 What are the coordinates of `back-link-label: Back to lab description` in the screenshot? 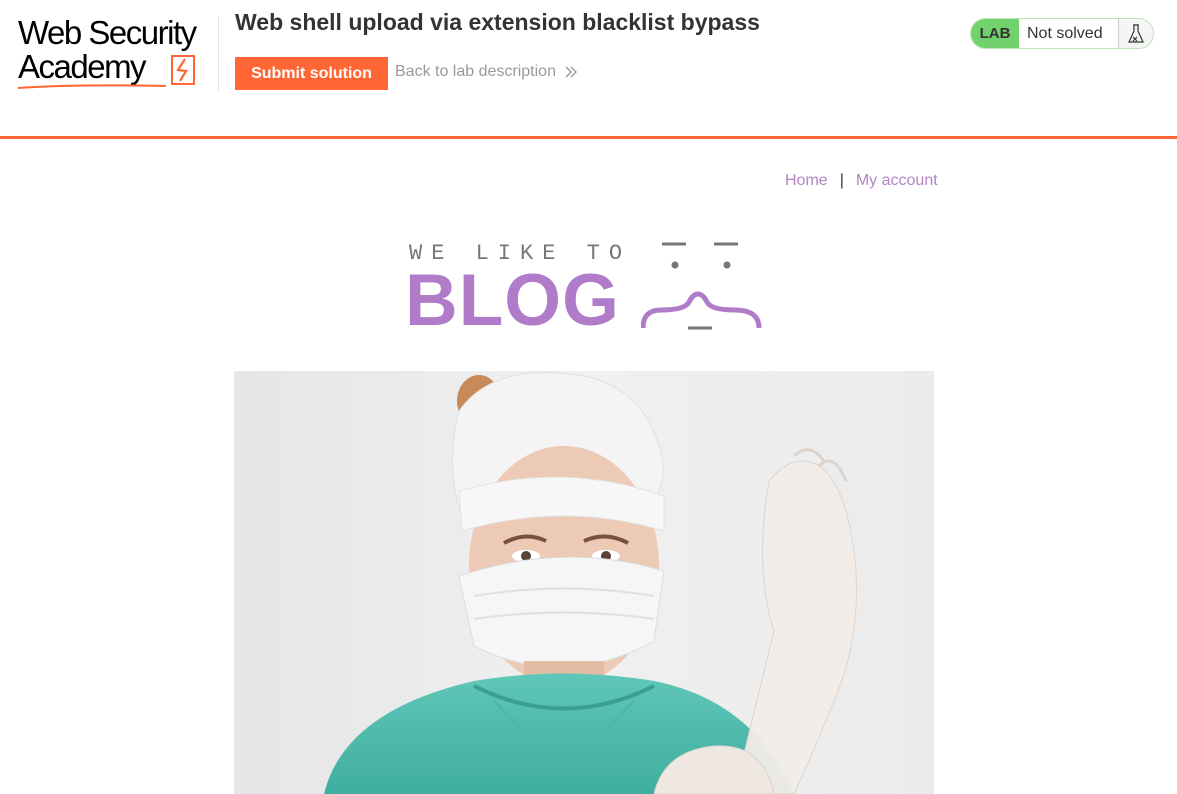 It's located at (475, 71).